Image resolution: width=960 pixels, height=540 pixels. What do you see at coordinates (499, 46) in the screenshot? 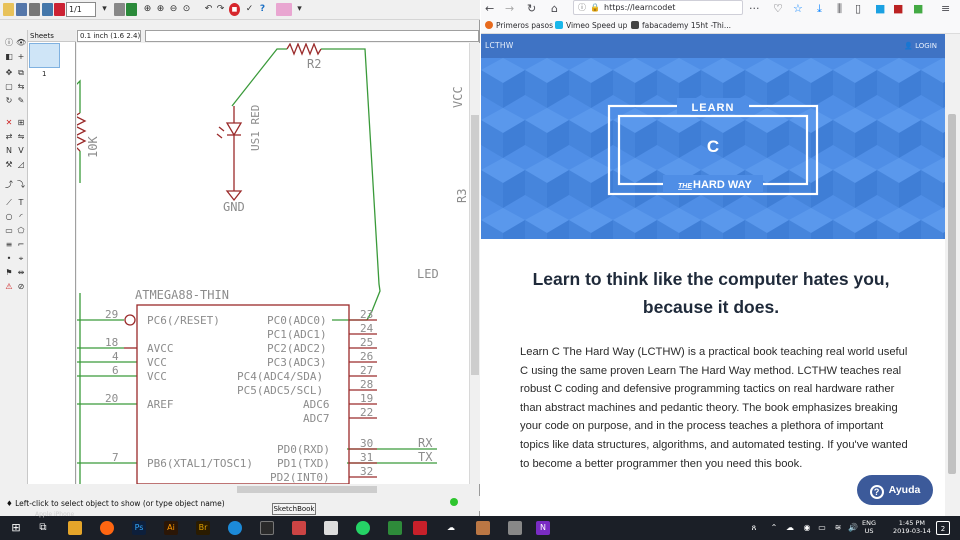
I see `site-brand: LCTHW` at bounding box center [499, 46].